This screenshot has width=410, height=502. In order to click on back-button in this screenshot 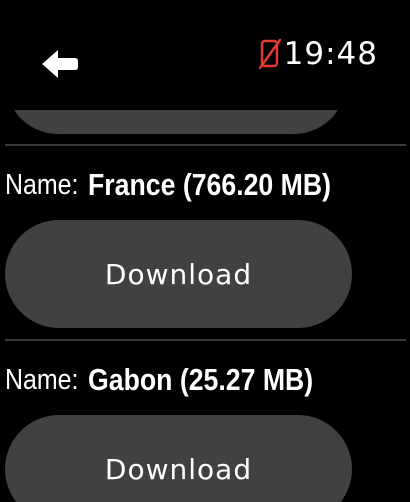, I will do `click(60, 64)`.